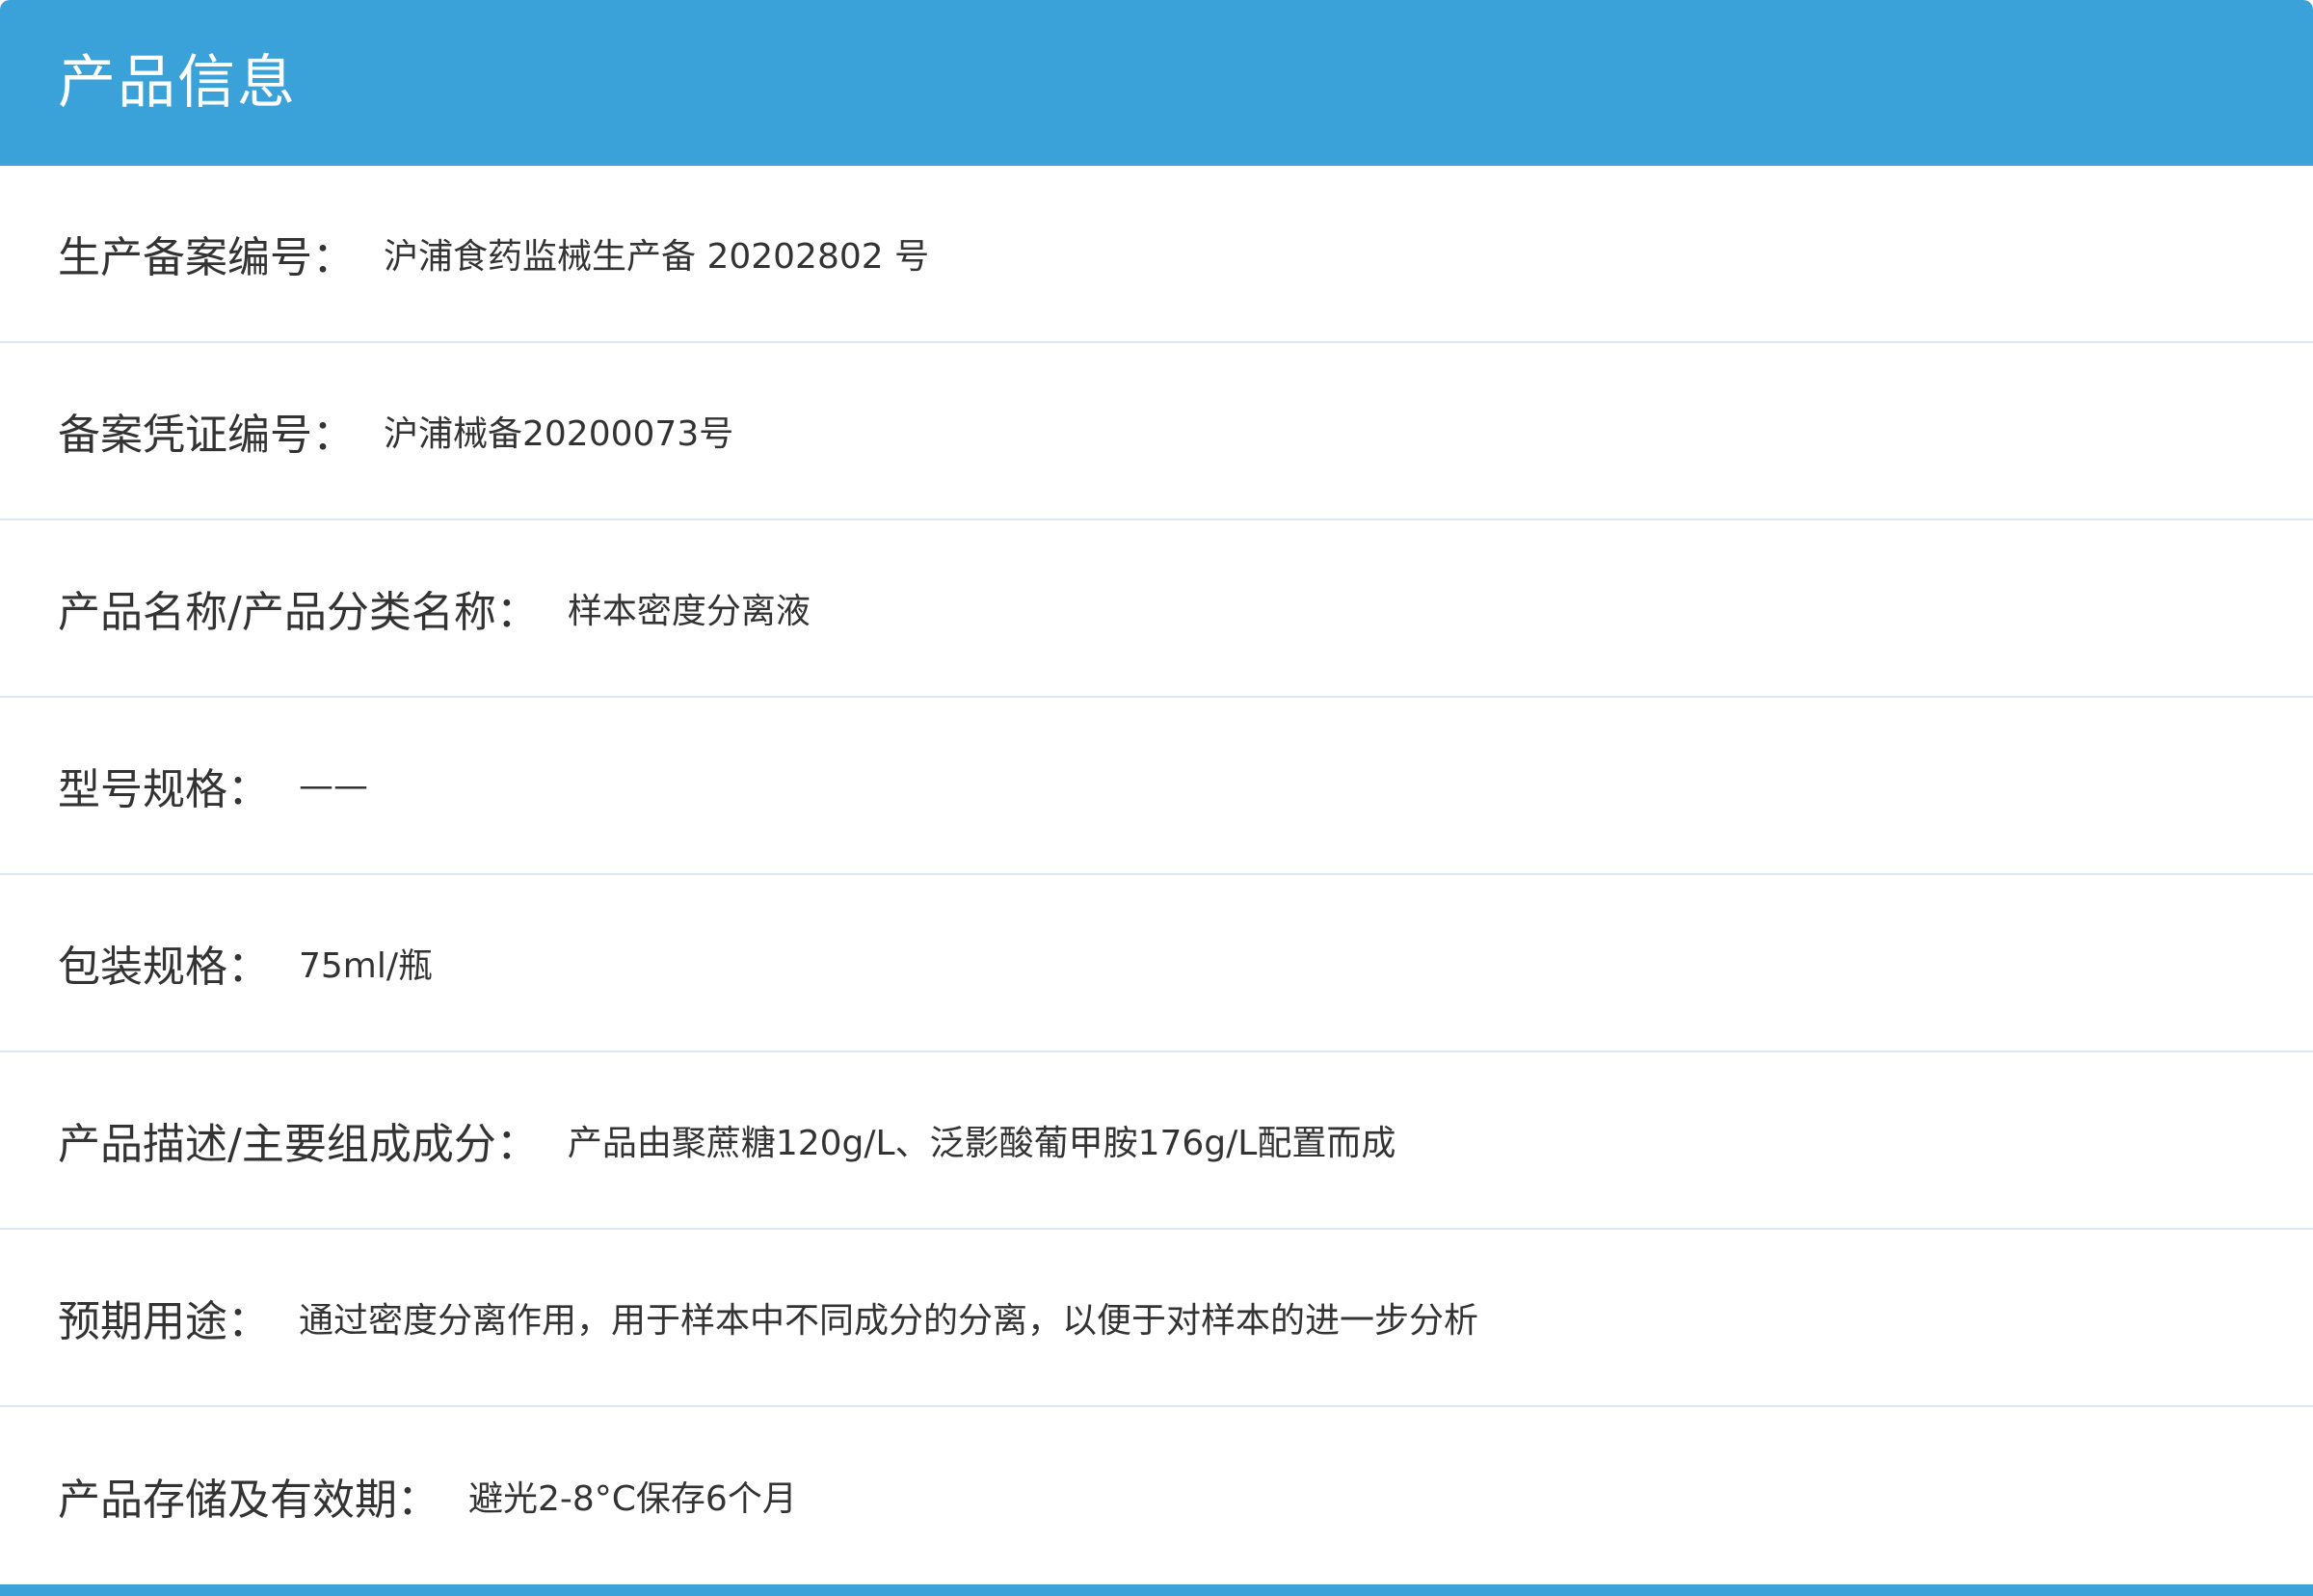 This screenshot has height=1596, width=2313. I want to click on panel-title: 产品信息, so click(178, 83).